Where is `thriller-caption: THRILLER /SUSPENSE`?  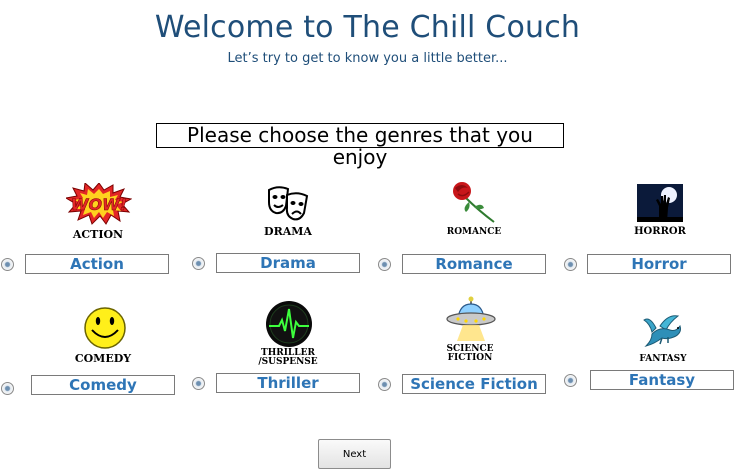 thriller-caption: THRILLER /SUSPENSE is located at coordinates (288, 358).